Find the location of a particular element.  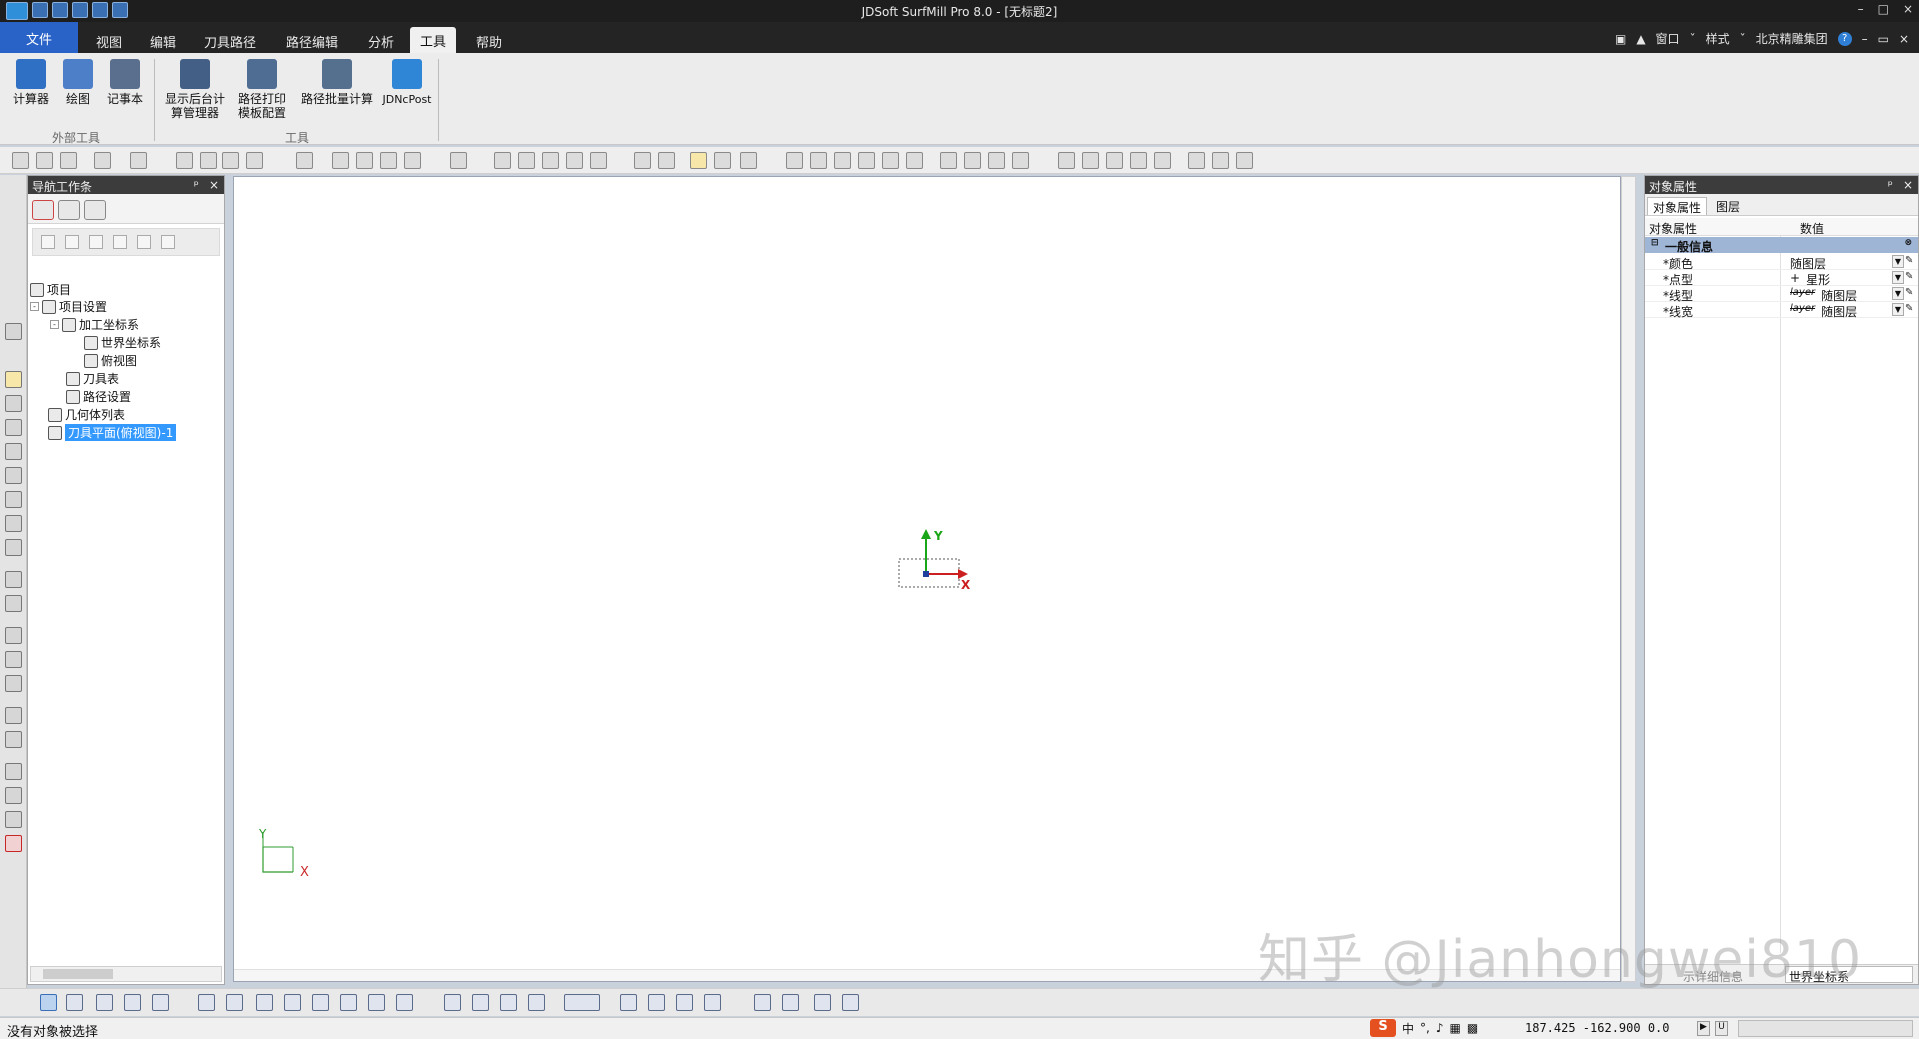

color-cube-icon is located at coordinates (666, 160).